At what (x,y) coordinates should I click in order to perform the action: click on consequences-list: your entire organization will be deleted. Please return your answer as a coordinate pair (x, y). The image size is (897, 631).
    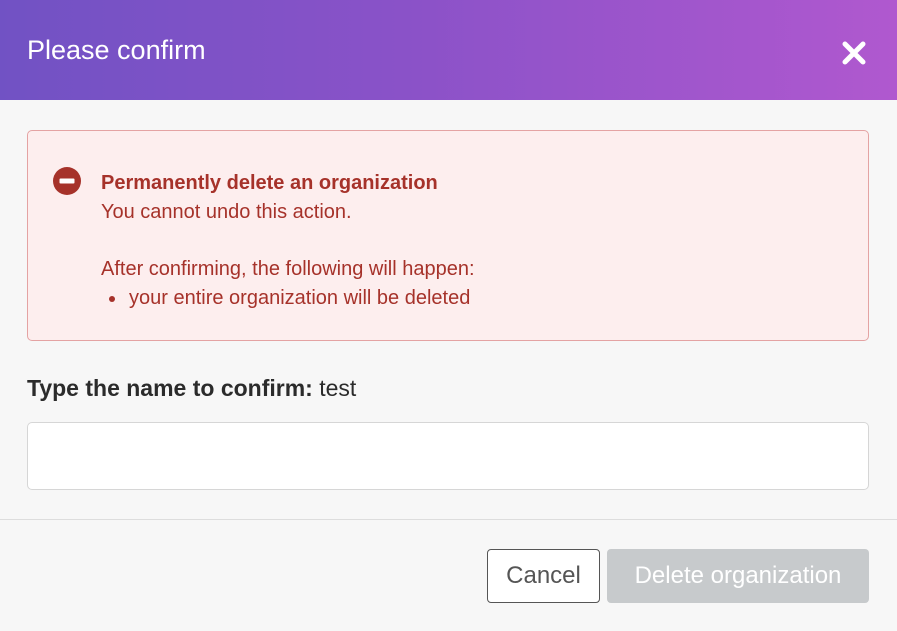
    Looking at the image, I should click on (288, 298).